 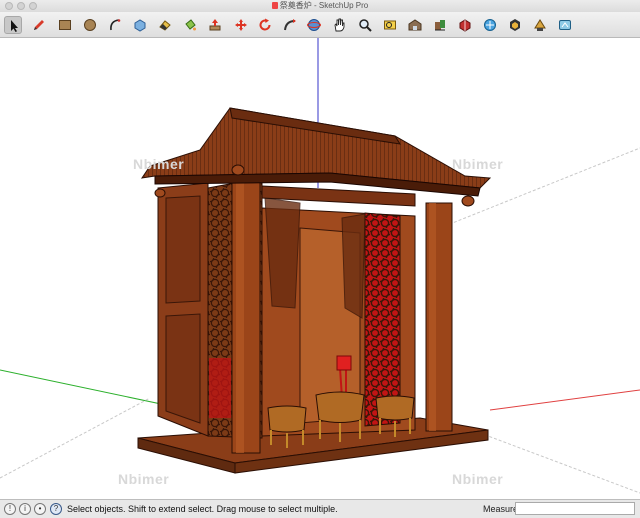 I want to click on zoom-extents-icon, so click(x=390, y=25).